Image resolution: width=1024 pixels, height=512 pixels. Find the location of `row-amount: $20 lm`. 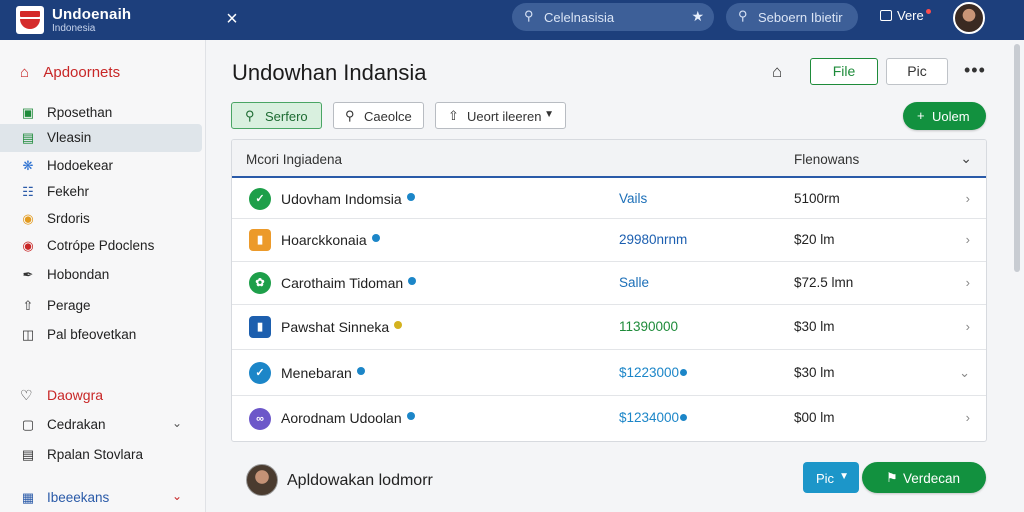

row-amount: $20 lm is located at coordinates (814, 239).